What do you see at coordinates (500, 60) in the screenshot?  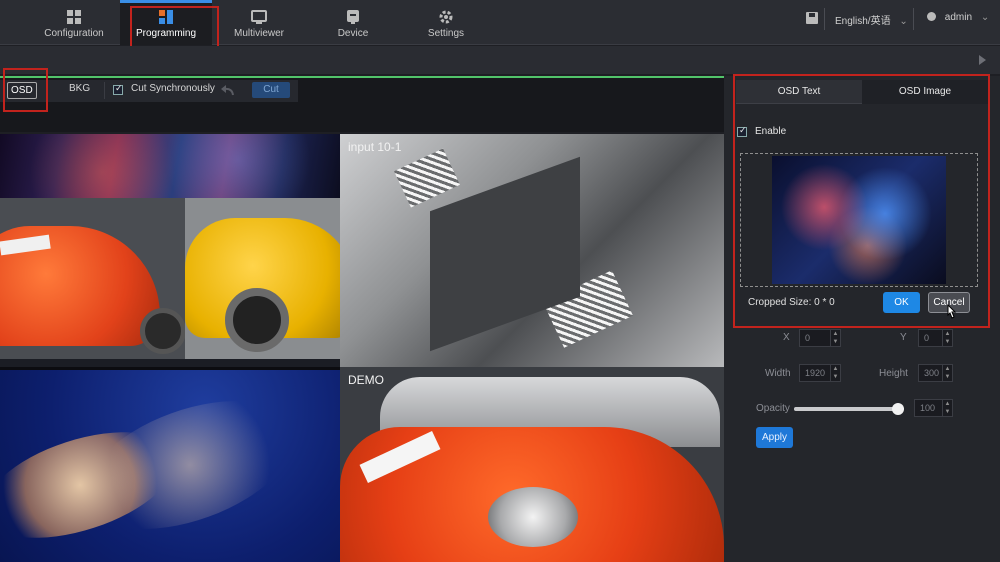 I see `sub-bar` at bounding box center [500, 60].